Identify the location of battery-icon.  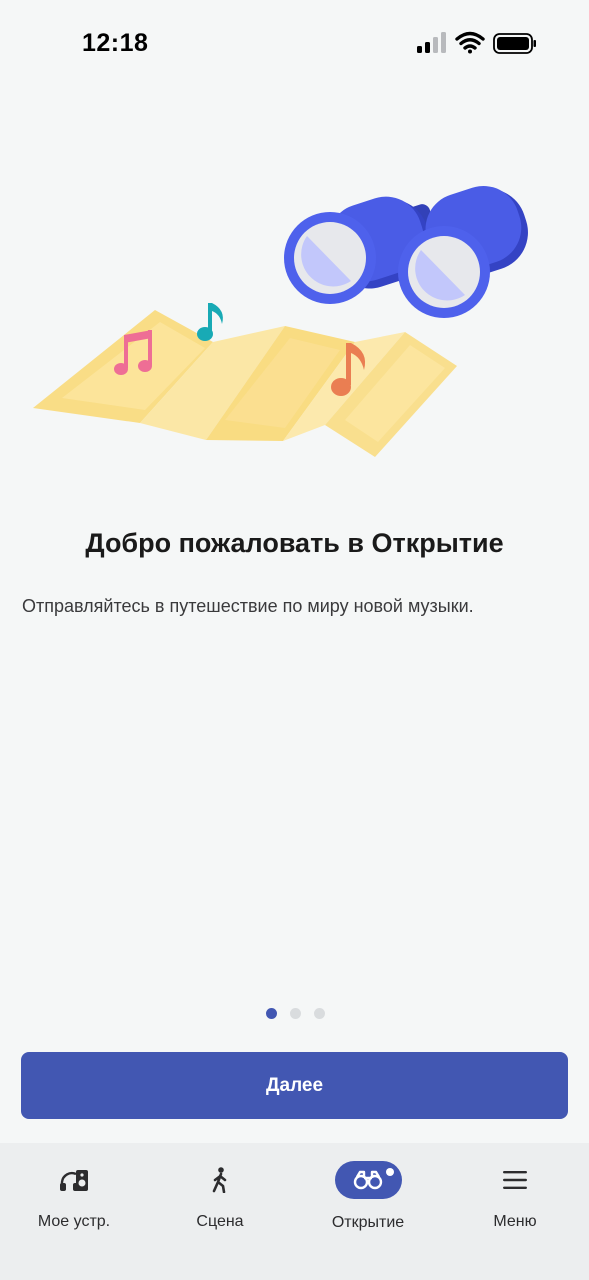
(514, 43).